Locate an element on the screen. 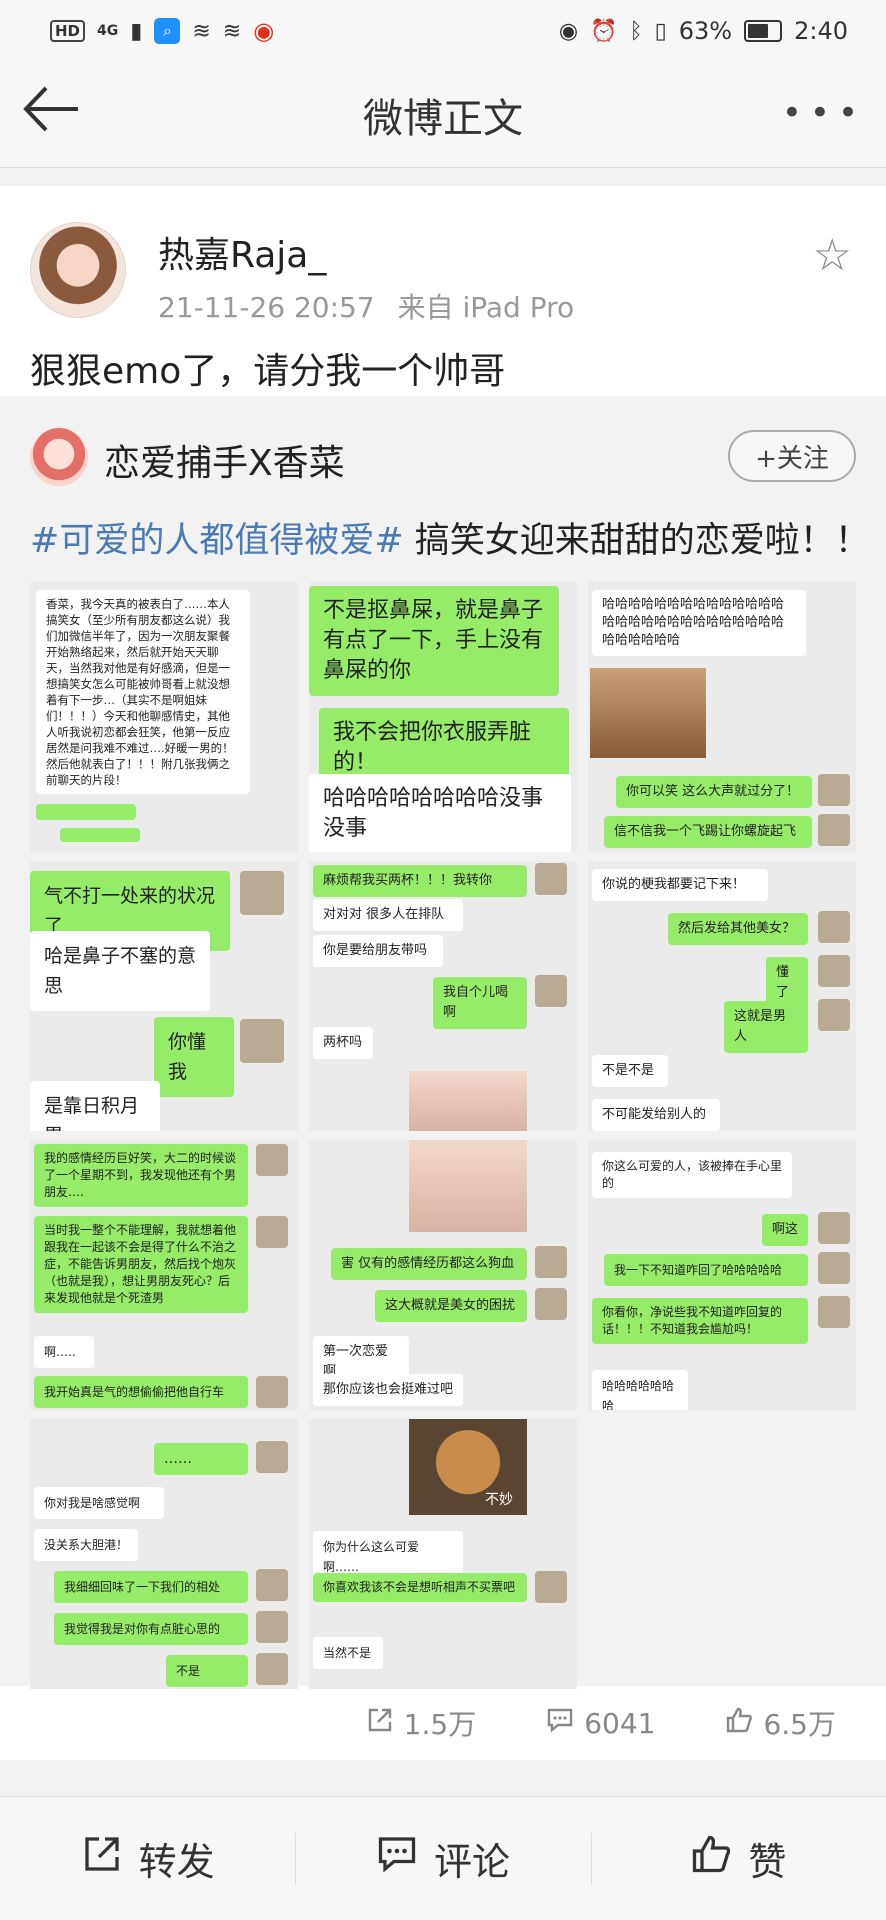 The width and height of the screenshot is (886, 1920). chat-bubble: 不是 is located at coordinates (207, 1671).